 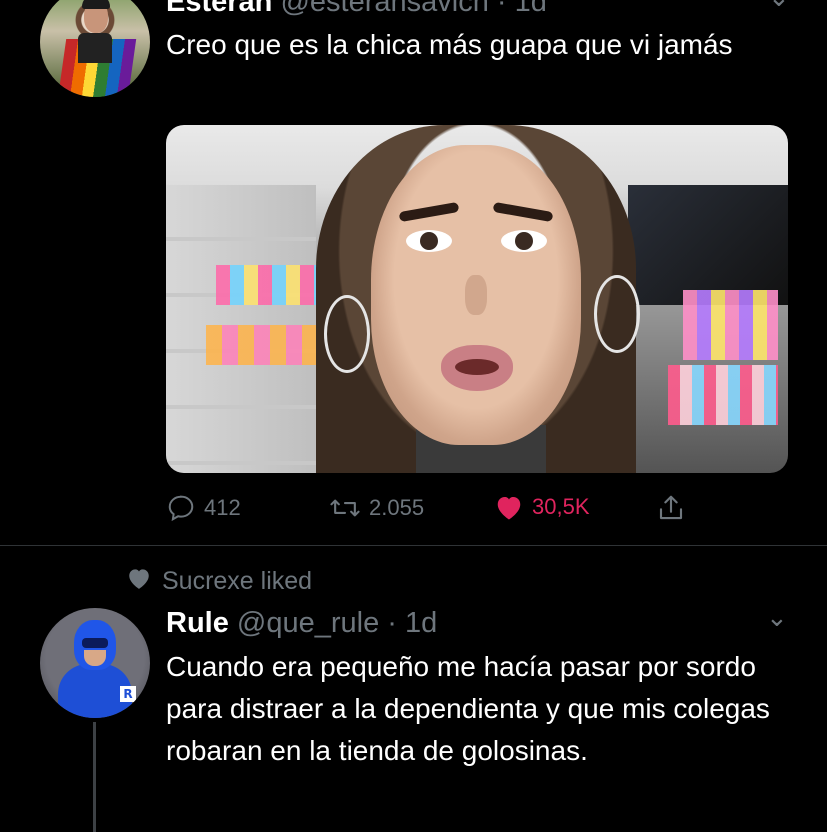 I want to click on avatar: R, so click(x=95, y=663).